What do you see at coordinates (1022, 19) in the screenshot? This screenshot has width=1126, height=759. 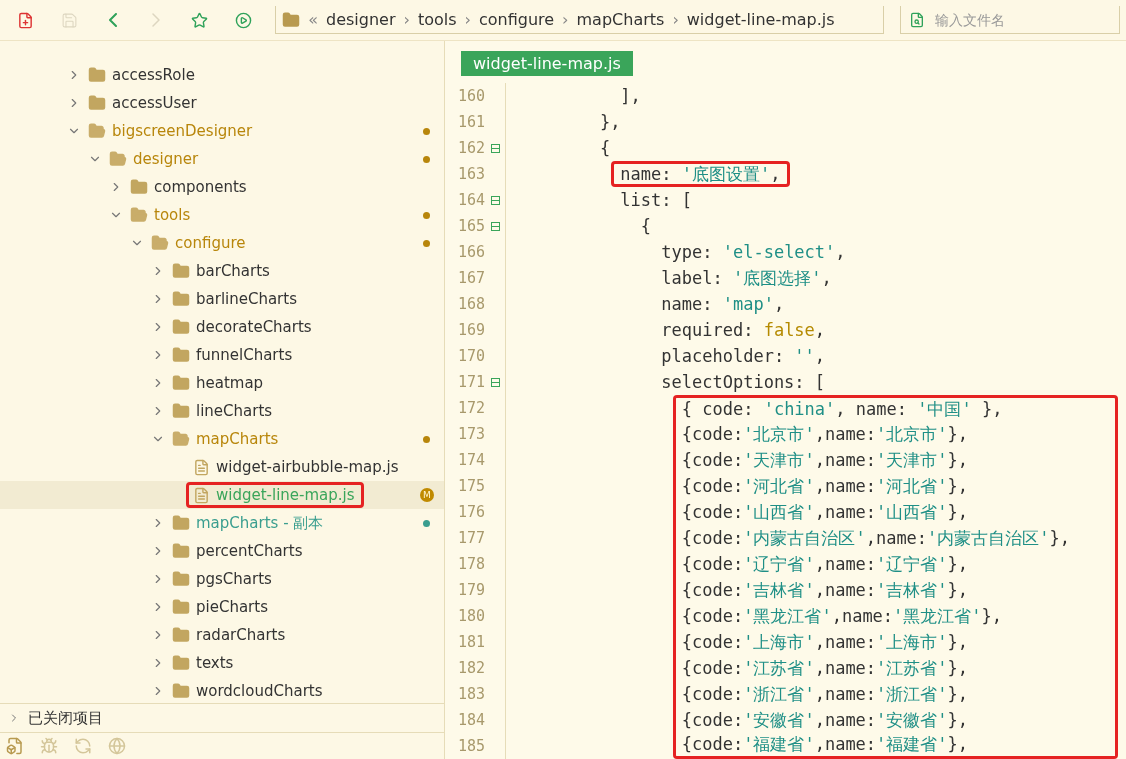 I see `search-field: 输入文件名` at bounding box center [1022, 19].